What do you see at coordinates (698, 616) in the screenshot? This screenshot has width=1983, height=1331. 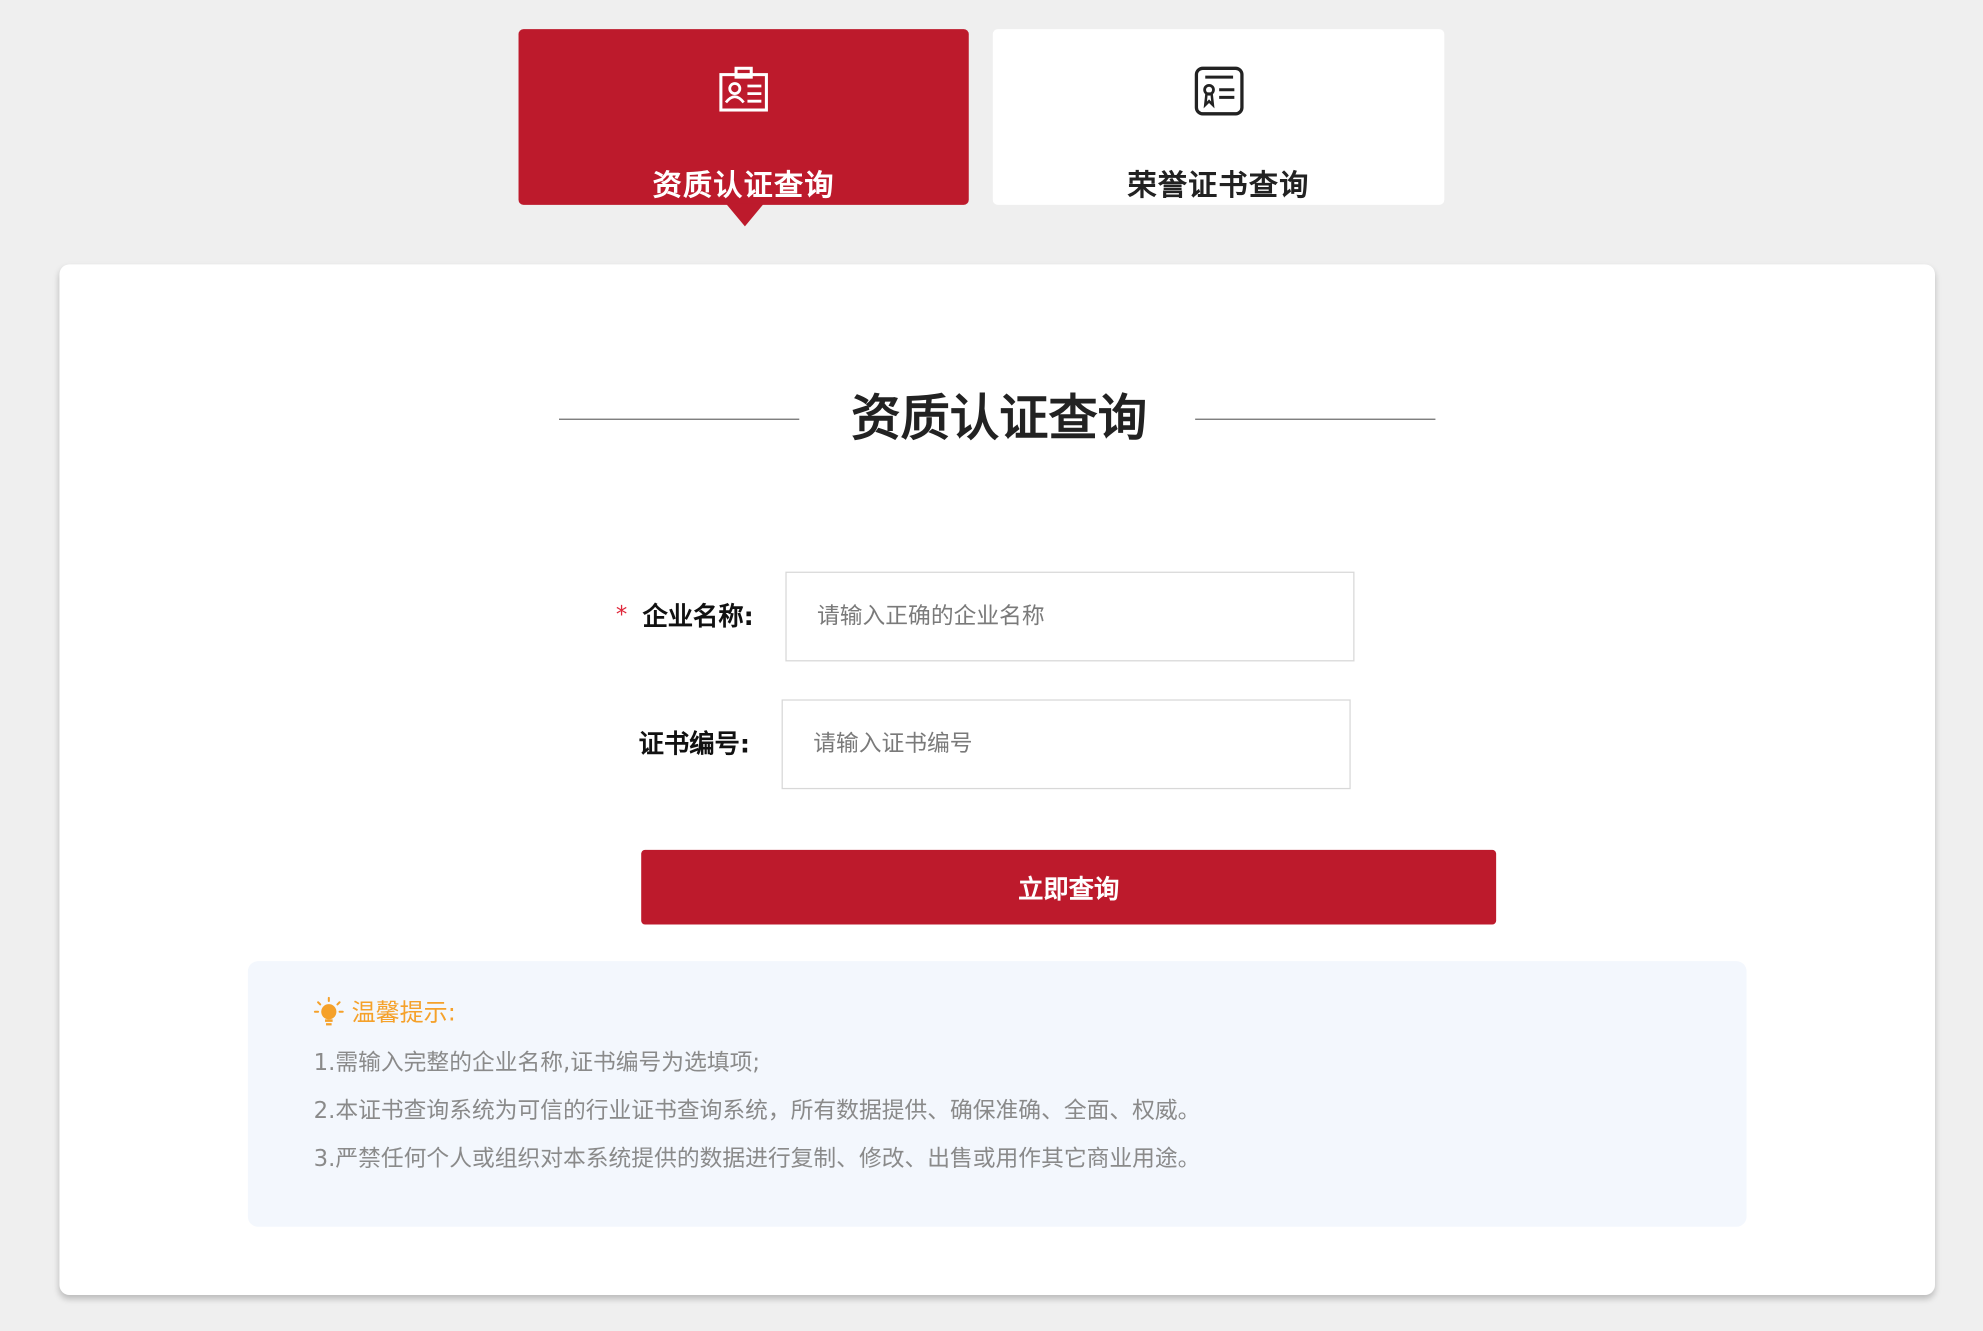 I see `company-name-label: 企业名称:` at bounding box center [698, 616].